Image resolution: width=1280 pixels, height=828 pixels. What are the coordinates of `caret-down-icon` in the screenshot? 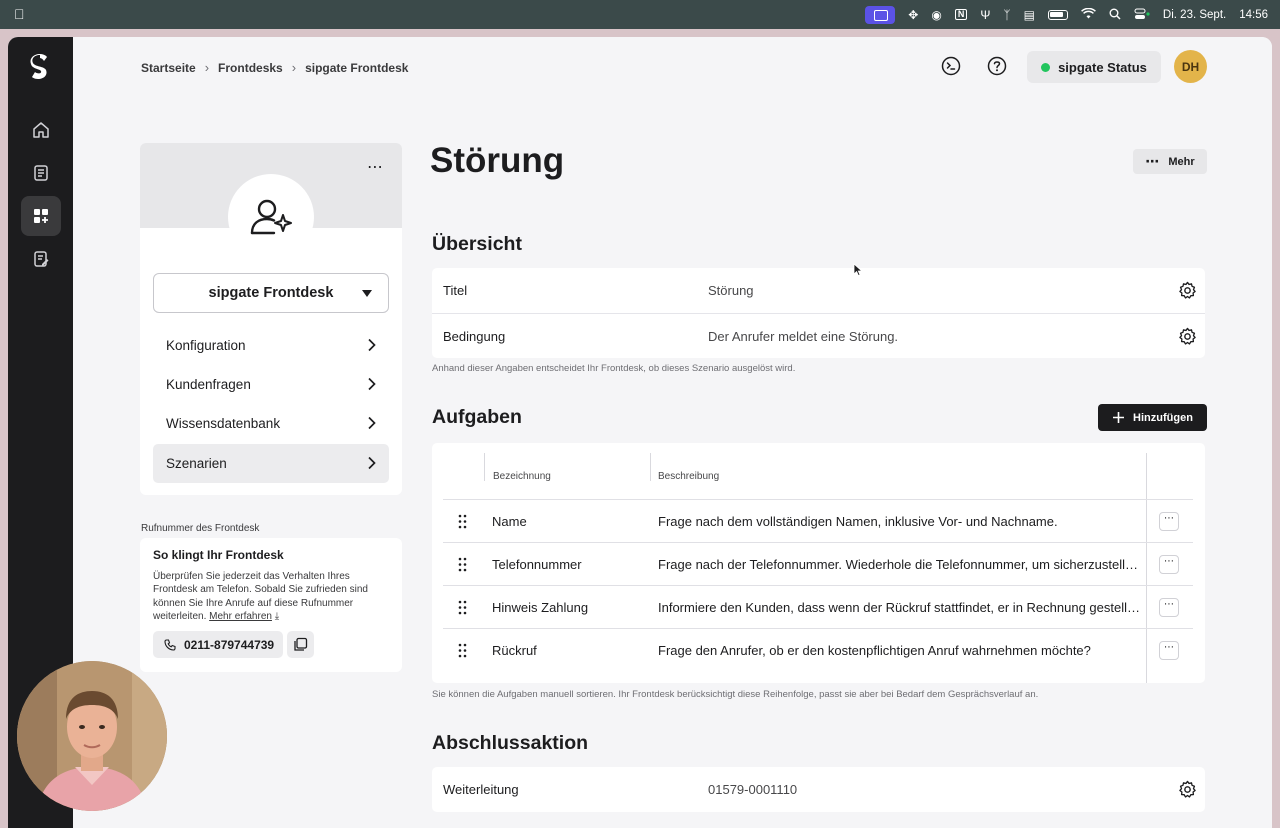 It's located at (367, 293).